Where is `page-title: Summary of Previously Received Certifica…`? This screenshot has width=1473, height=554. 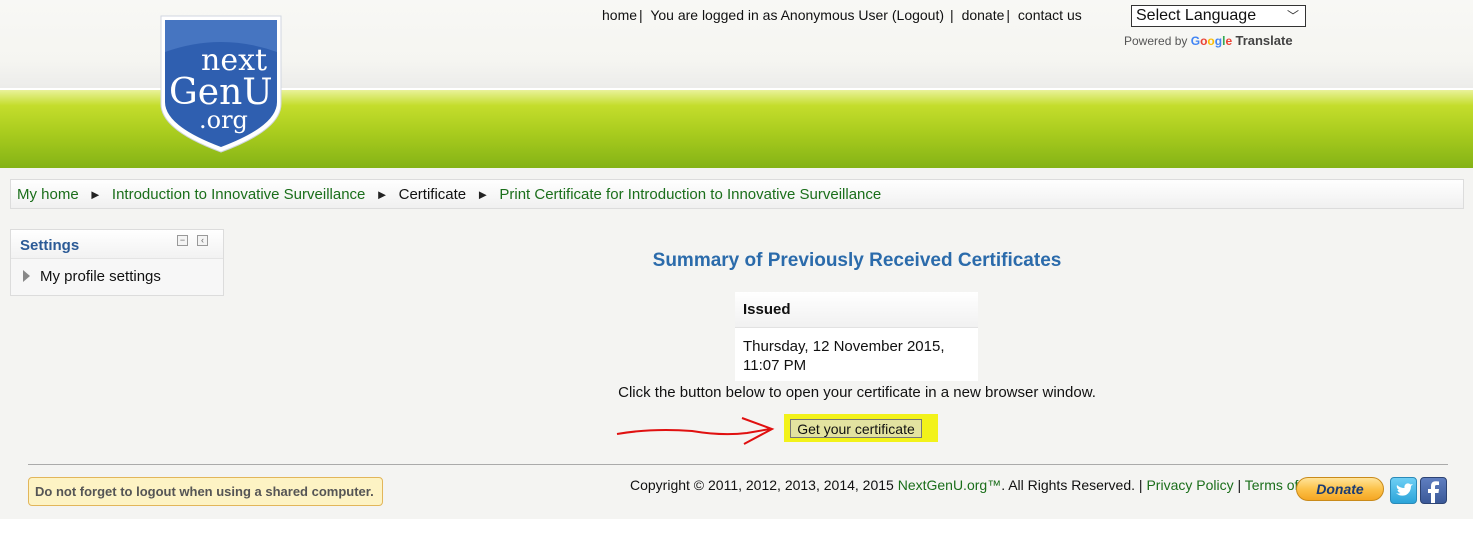
page-title: Summary of Previously Received Certifica… is located at coordinates (857, 260).